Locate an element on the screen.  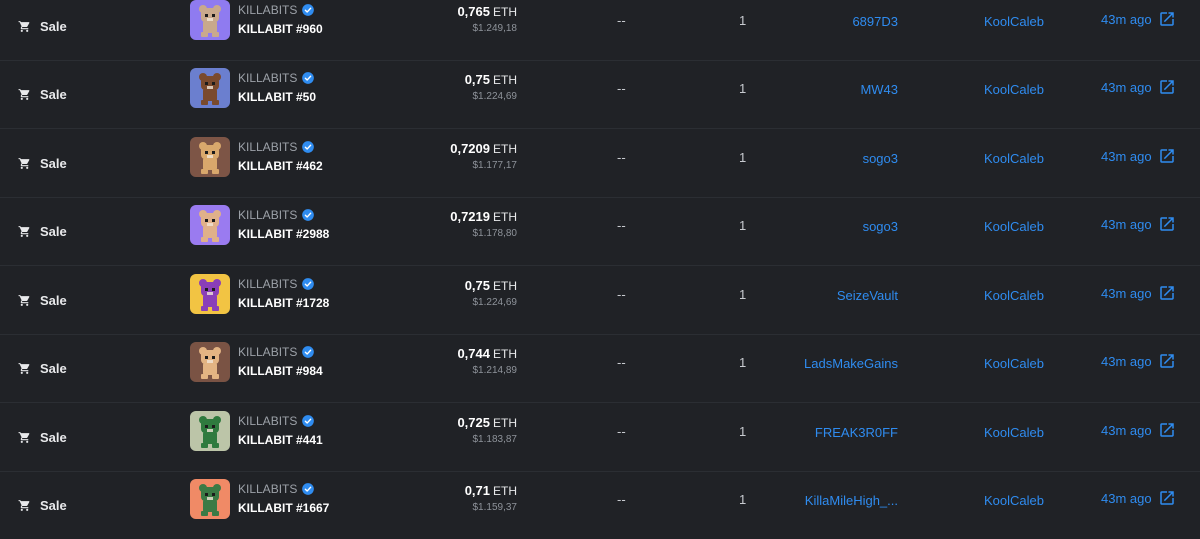
price-eth: 0,7219 ETH is located at coordinates (483, 217).